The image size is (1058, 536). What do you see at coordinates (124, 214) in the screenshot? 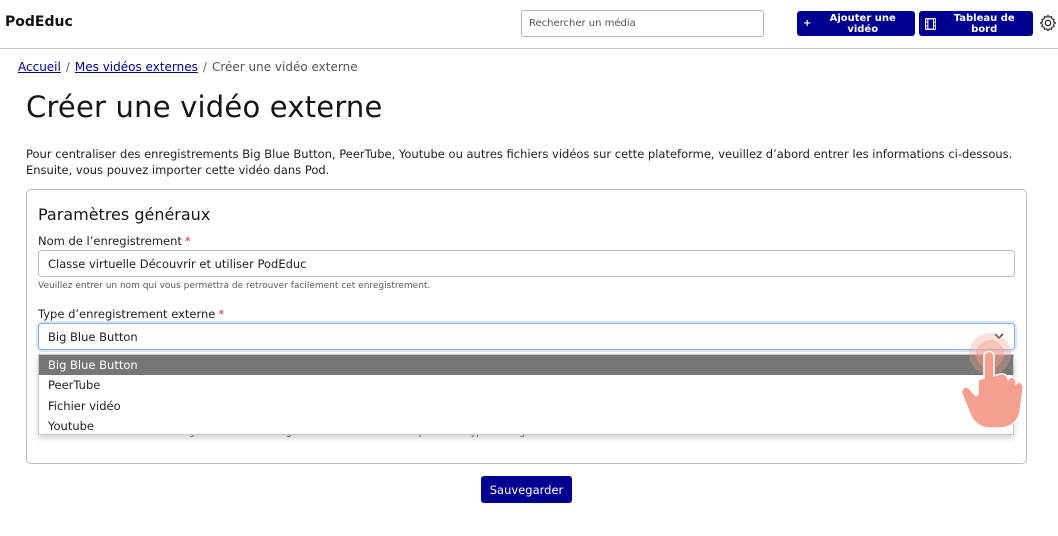
I see `section-title: Paramètres généraux` at bounding box center [124, 214].